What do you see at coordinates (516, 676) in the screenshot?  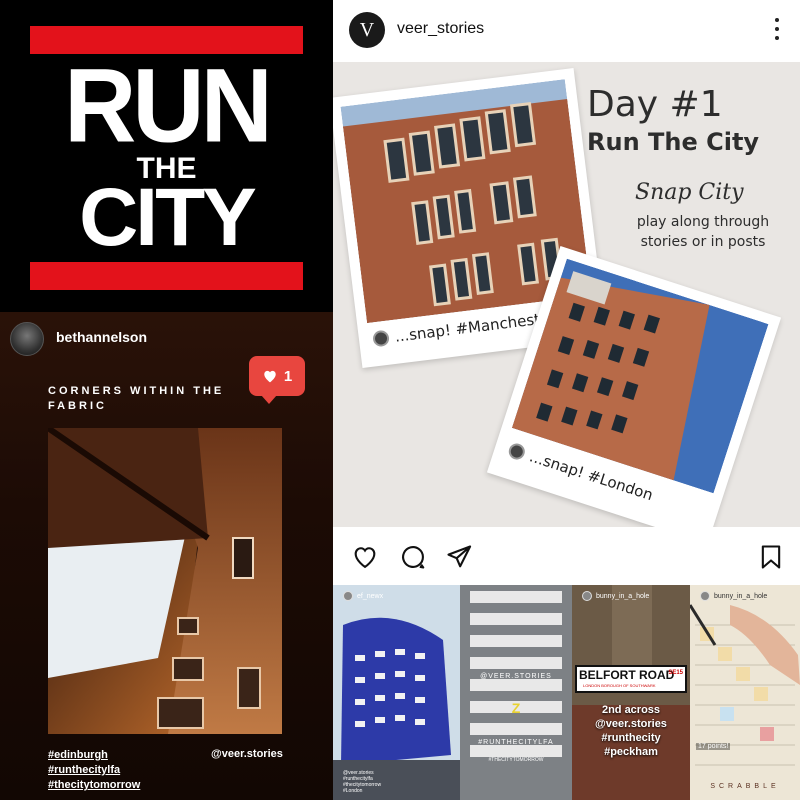 I see `story-label: @VEER.STORIES` at bounding box center [516, 676].